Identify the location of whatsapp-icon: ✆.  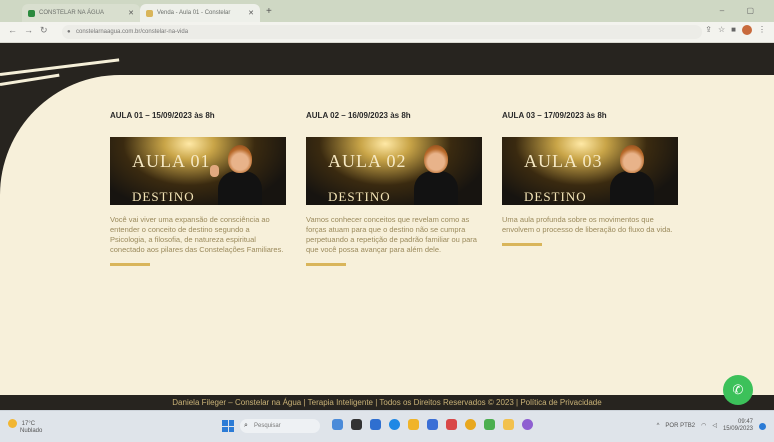
(738, 389).